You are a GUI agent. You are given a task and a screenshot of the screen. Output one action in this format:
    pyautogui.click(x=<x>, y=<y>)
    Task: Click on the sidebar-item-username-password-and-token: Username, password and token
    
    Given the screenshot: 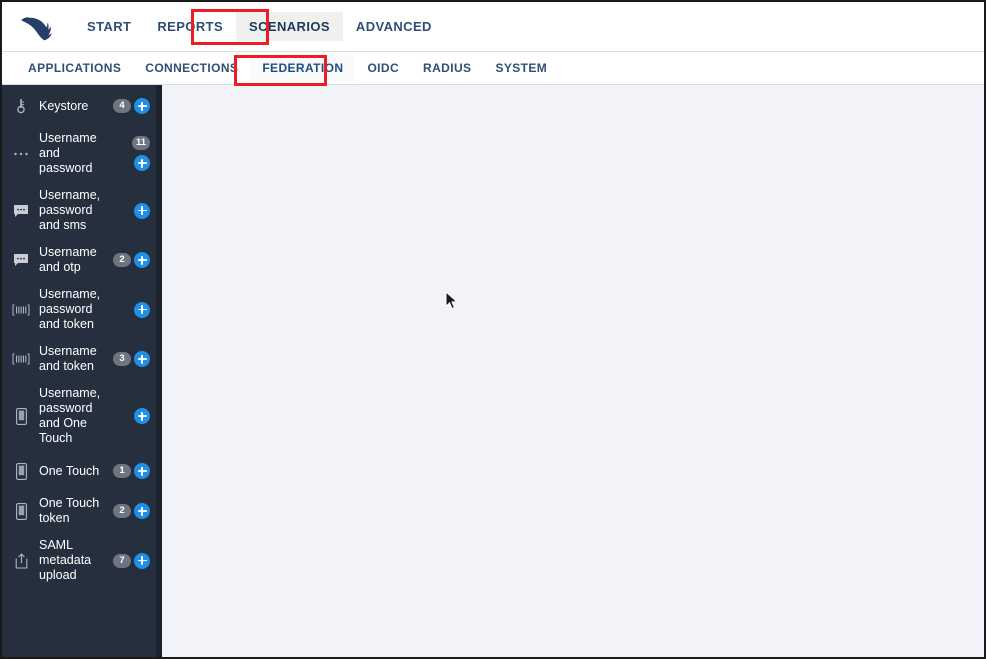 What is the action you would take?
    pyautogui.click(x=82, y=309)
    